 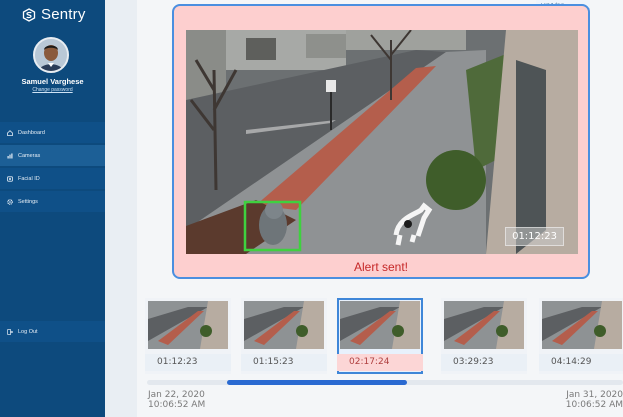 I want to click on thumbnail-item: 04:14:29, so click(x=581, y=336).